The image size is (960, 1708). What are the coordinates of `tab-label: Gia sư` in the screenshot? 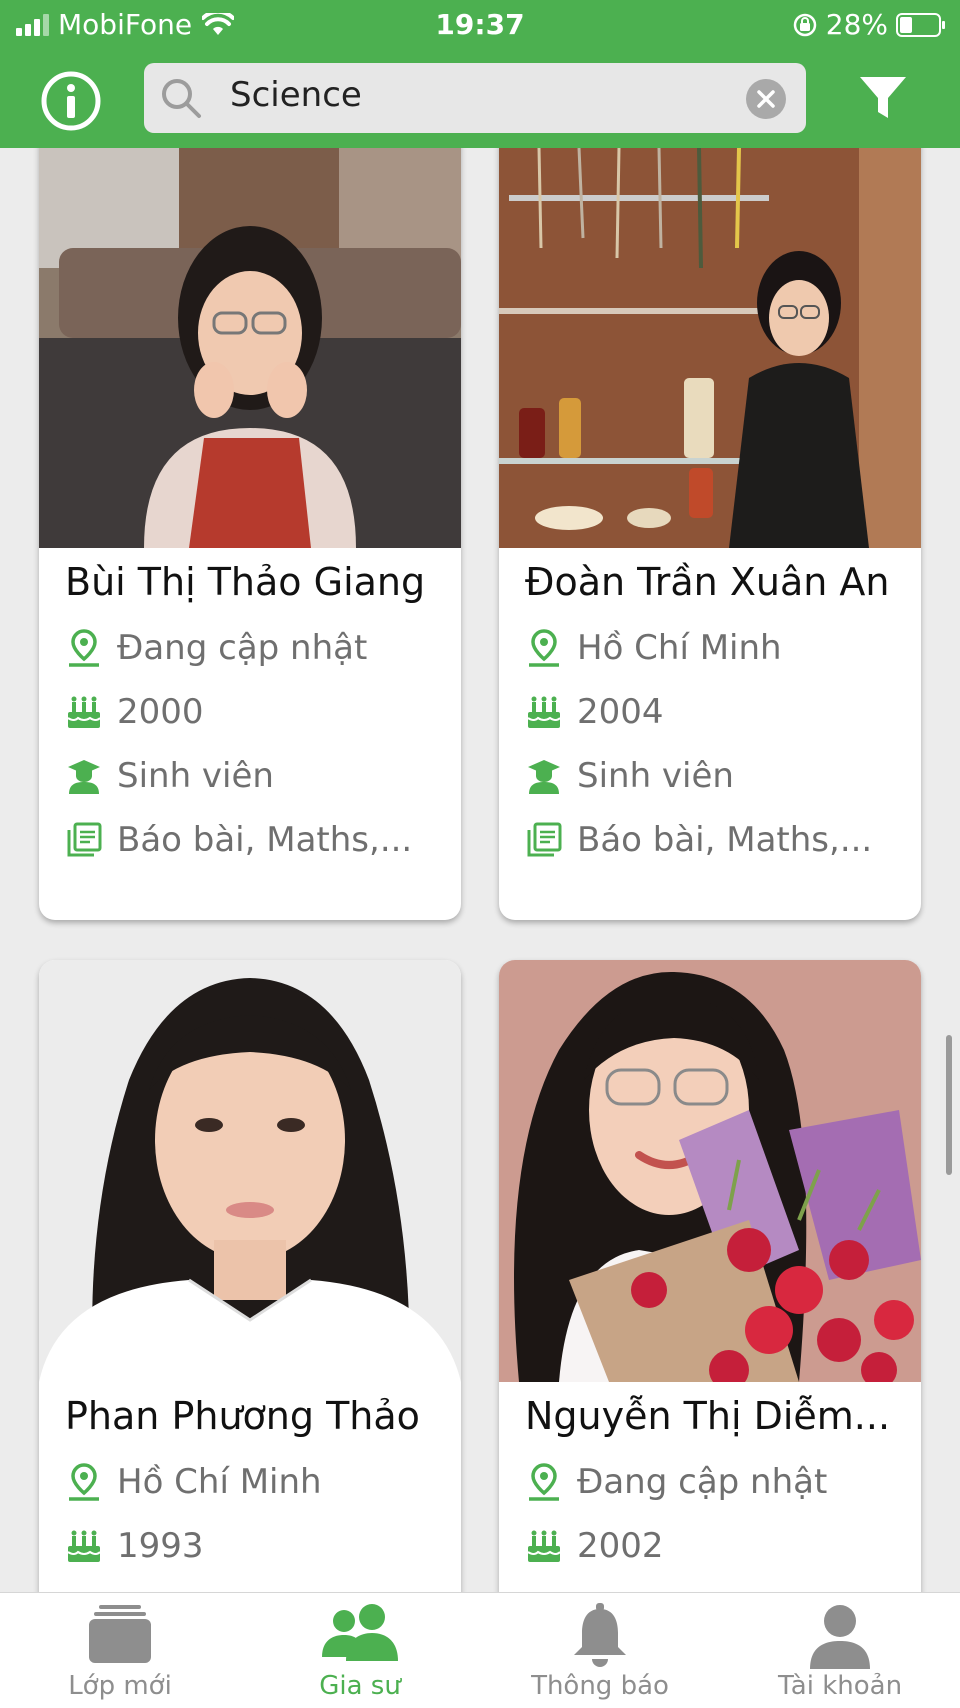 It's located at (360, 1686).